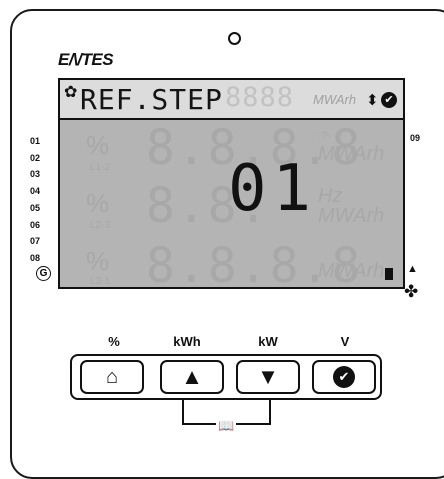 Image resolution: width=444 pixels, height=479 pixels. What do you see at coordinates (411, 291) in the screenshot?
I see `fan-icon: ✤` at bounding box center [411, 291].